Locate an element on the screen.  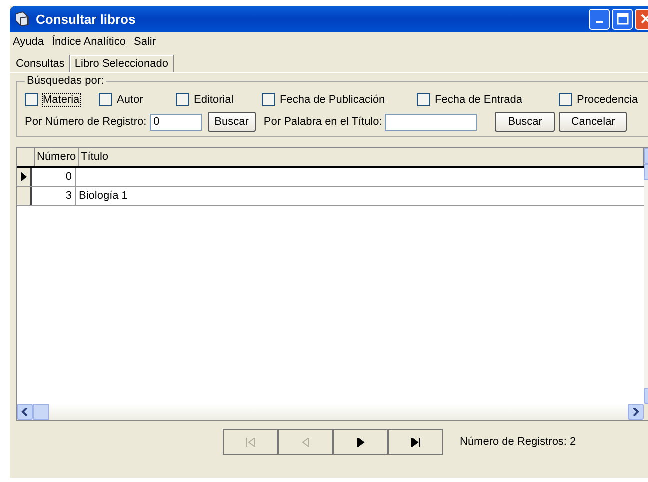
minimize-button is located at coordinates (599, 19).